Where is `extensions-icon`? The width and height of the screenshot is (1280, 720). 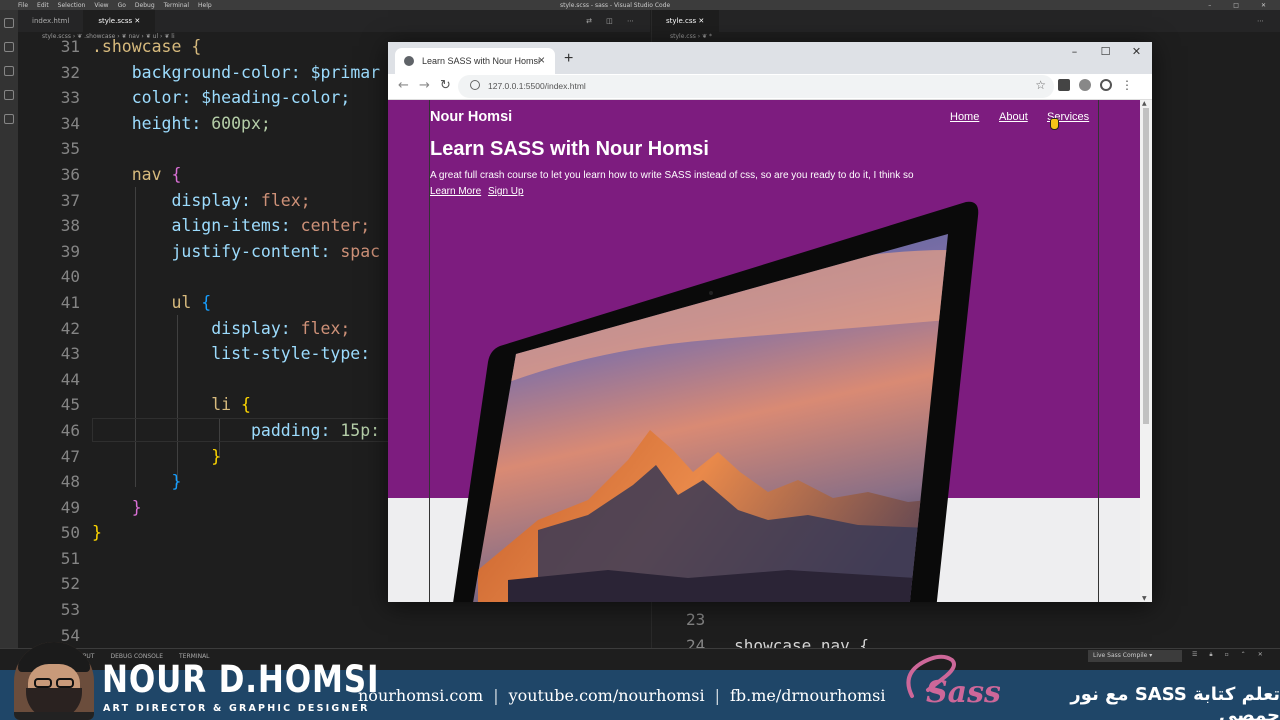
extensions-icon is located at coordinates (9, 119).